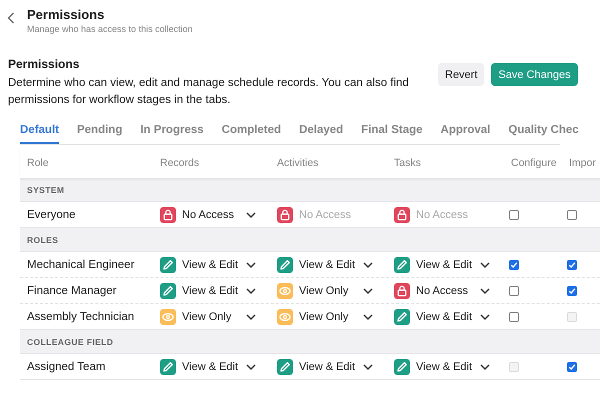 The height and width of the screenshot is (401, 600). What do you see at coordinates (252, 130) in the screenshot?
I see `tab: Completed` at bounding box center [252, 130].